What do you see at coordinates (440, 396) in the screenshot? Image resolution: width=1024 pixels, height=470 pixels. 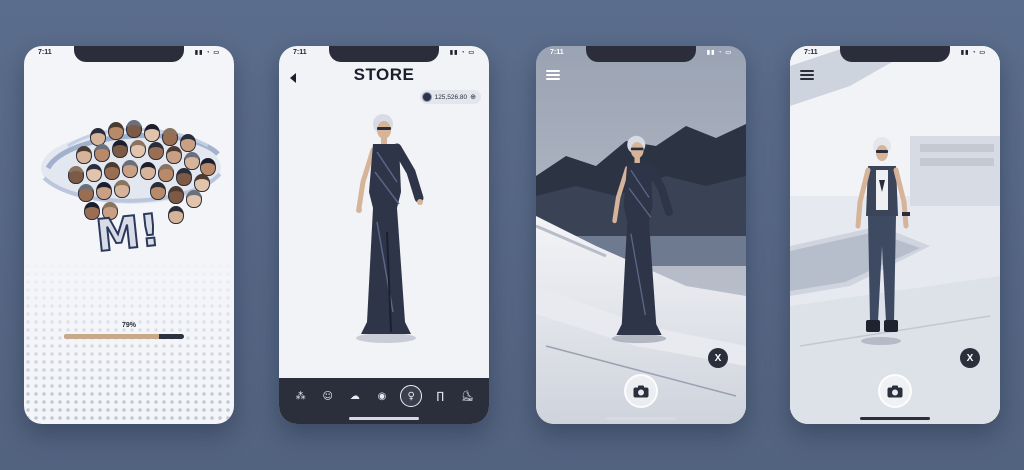 I see `pants-icon: ∏` at bounding box center [440, 396].